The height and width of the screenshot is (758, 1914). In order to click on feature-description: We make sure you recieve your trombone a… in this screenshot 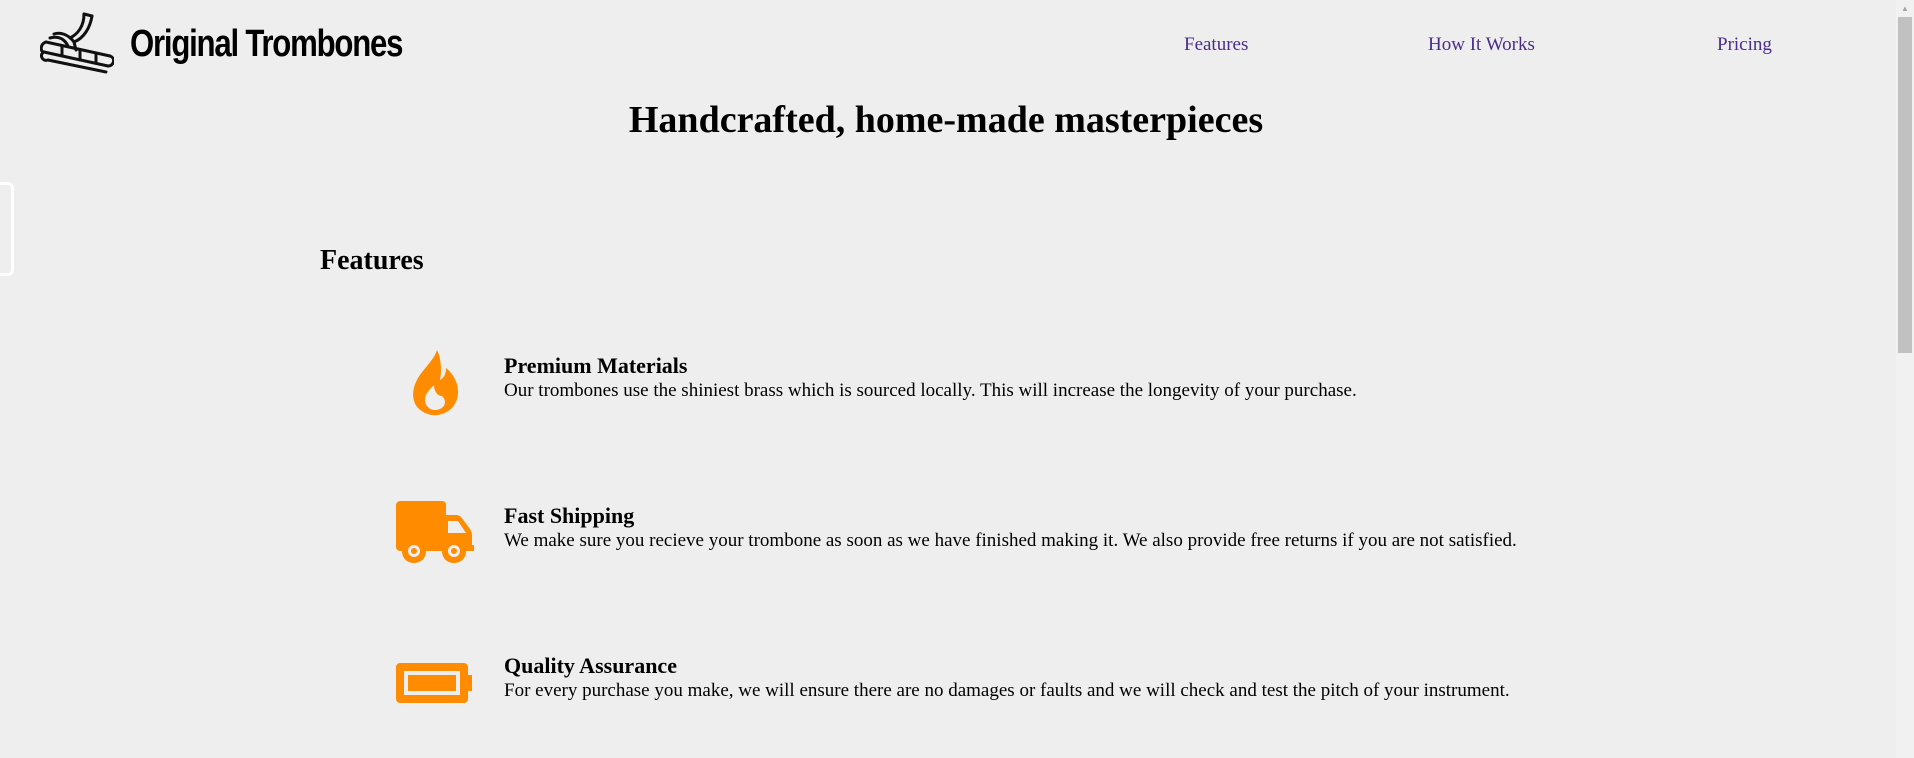, I will do `click(1010, 540)`.